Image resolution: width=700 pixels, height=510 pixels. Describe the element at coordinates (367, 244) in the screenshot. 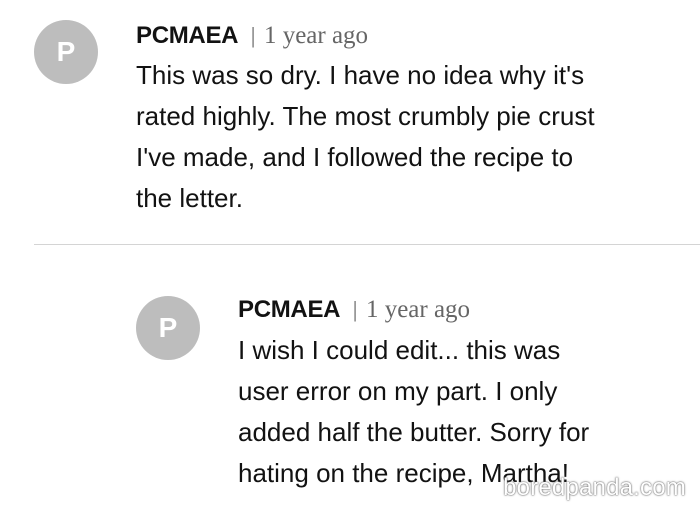

I see `comment-divider` at that location.